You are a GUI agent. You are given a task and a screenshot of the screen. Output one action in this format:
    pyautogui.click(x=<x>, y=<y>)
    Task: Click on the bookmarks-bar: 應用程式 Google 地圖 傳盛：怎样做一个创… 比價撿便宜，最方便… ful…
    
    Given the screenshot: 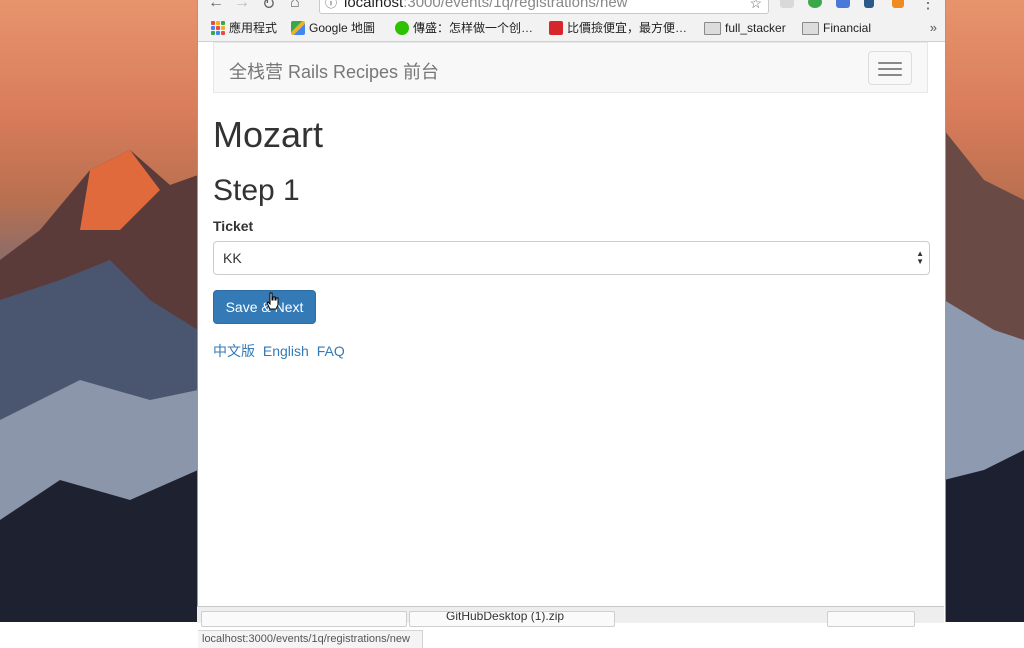 What is the action you would take?
    pyautogui.click(x=571, y=28)
    